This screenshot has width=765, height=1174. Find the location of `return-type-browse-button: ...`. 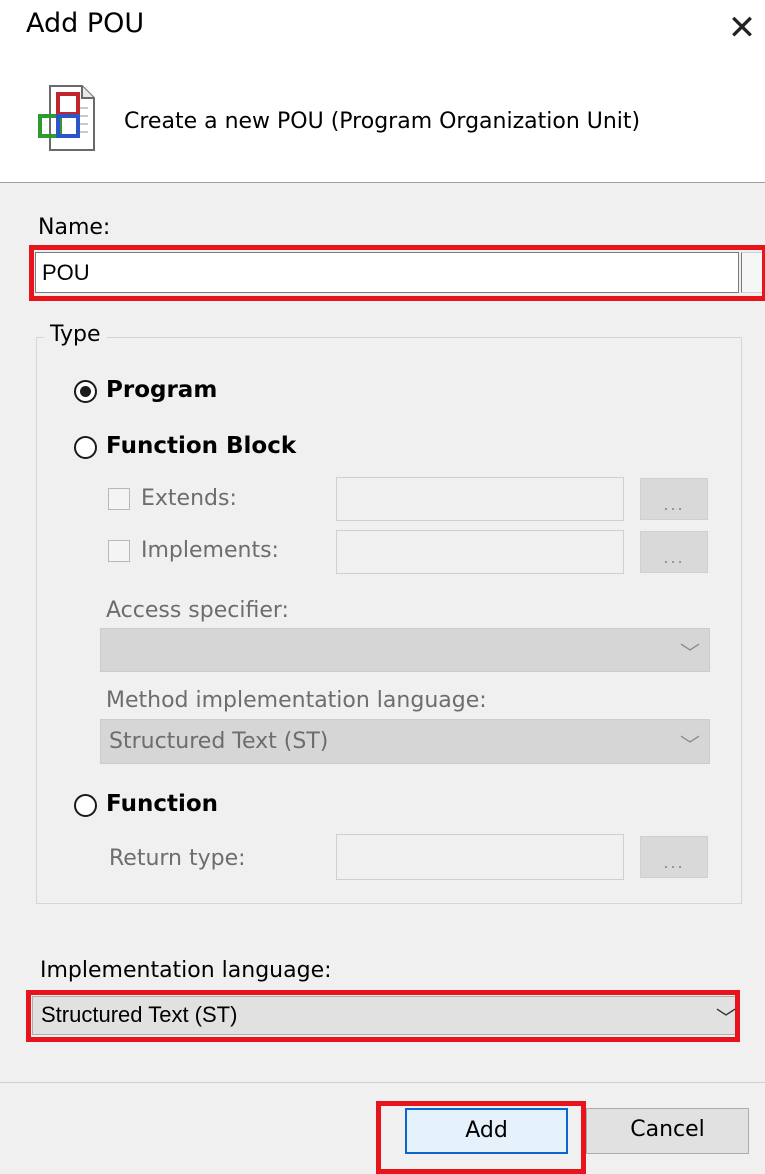

return-type-browse-button: ... is located at coordinates (674, 857).